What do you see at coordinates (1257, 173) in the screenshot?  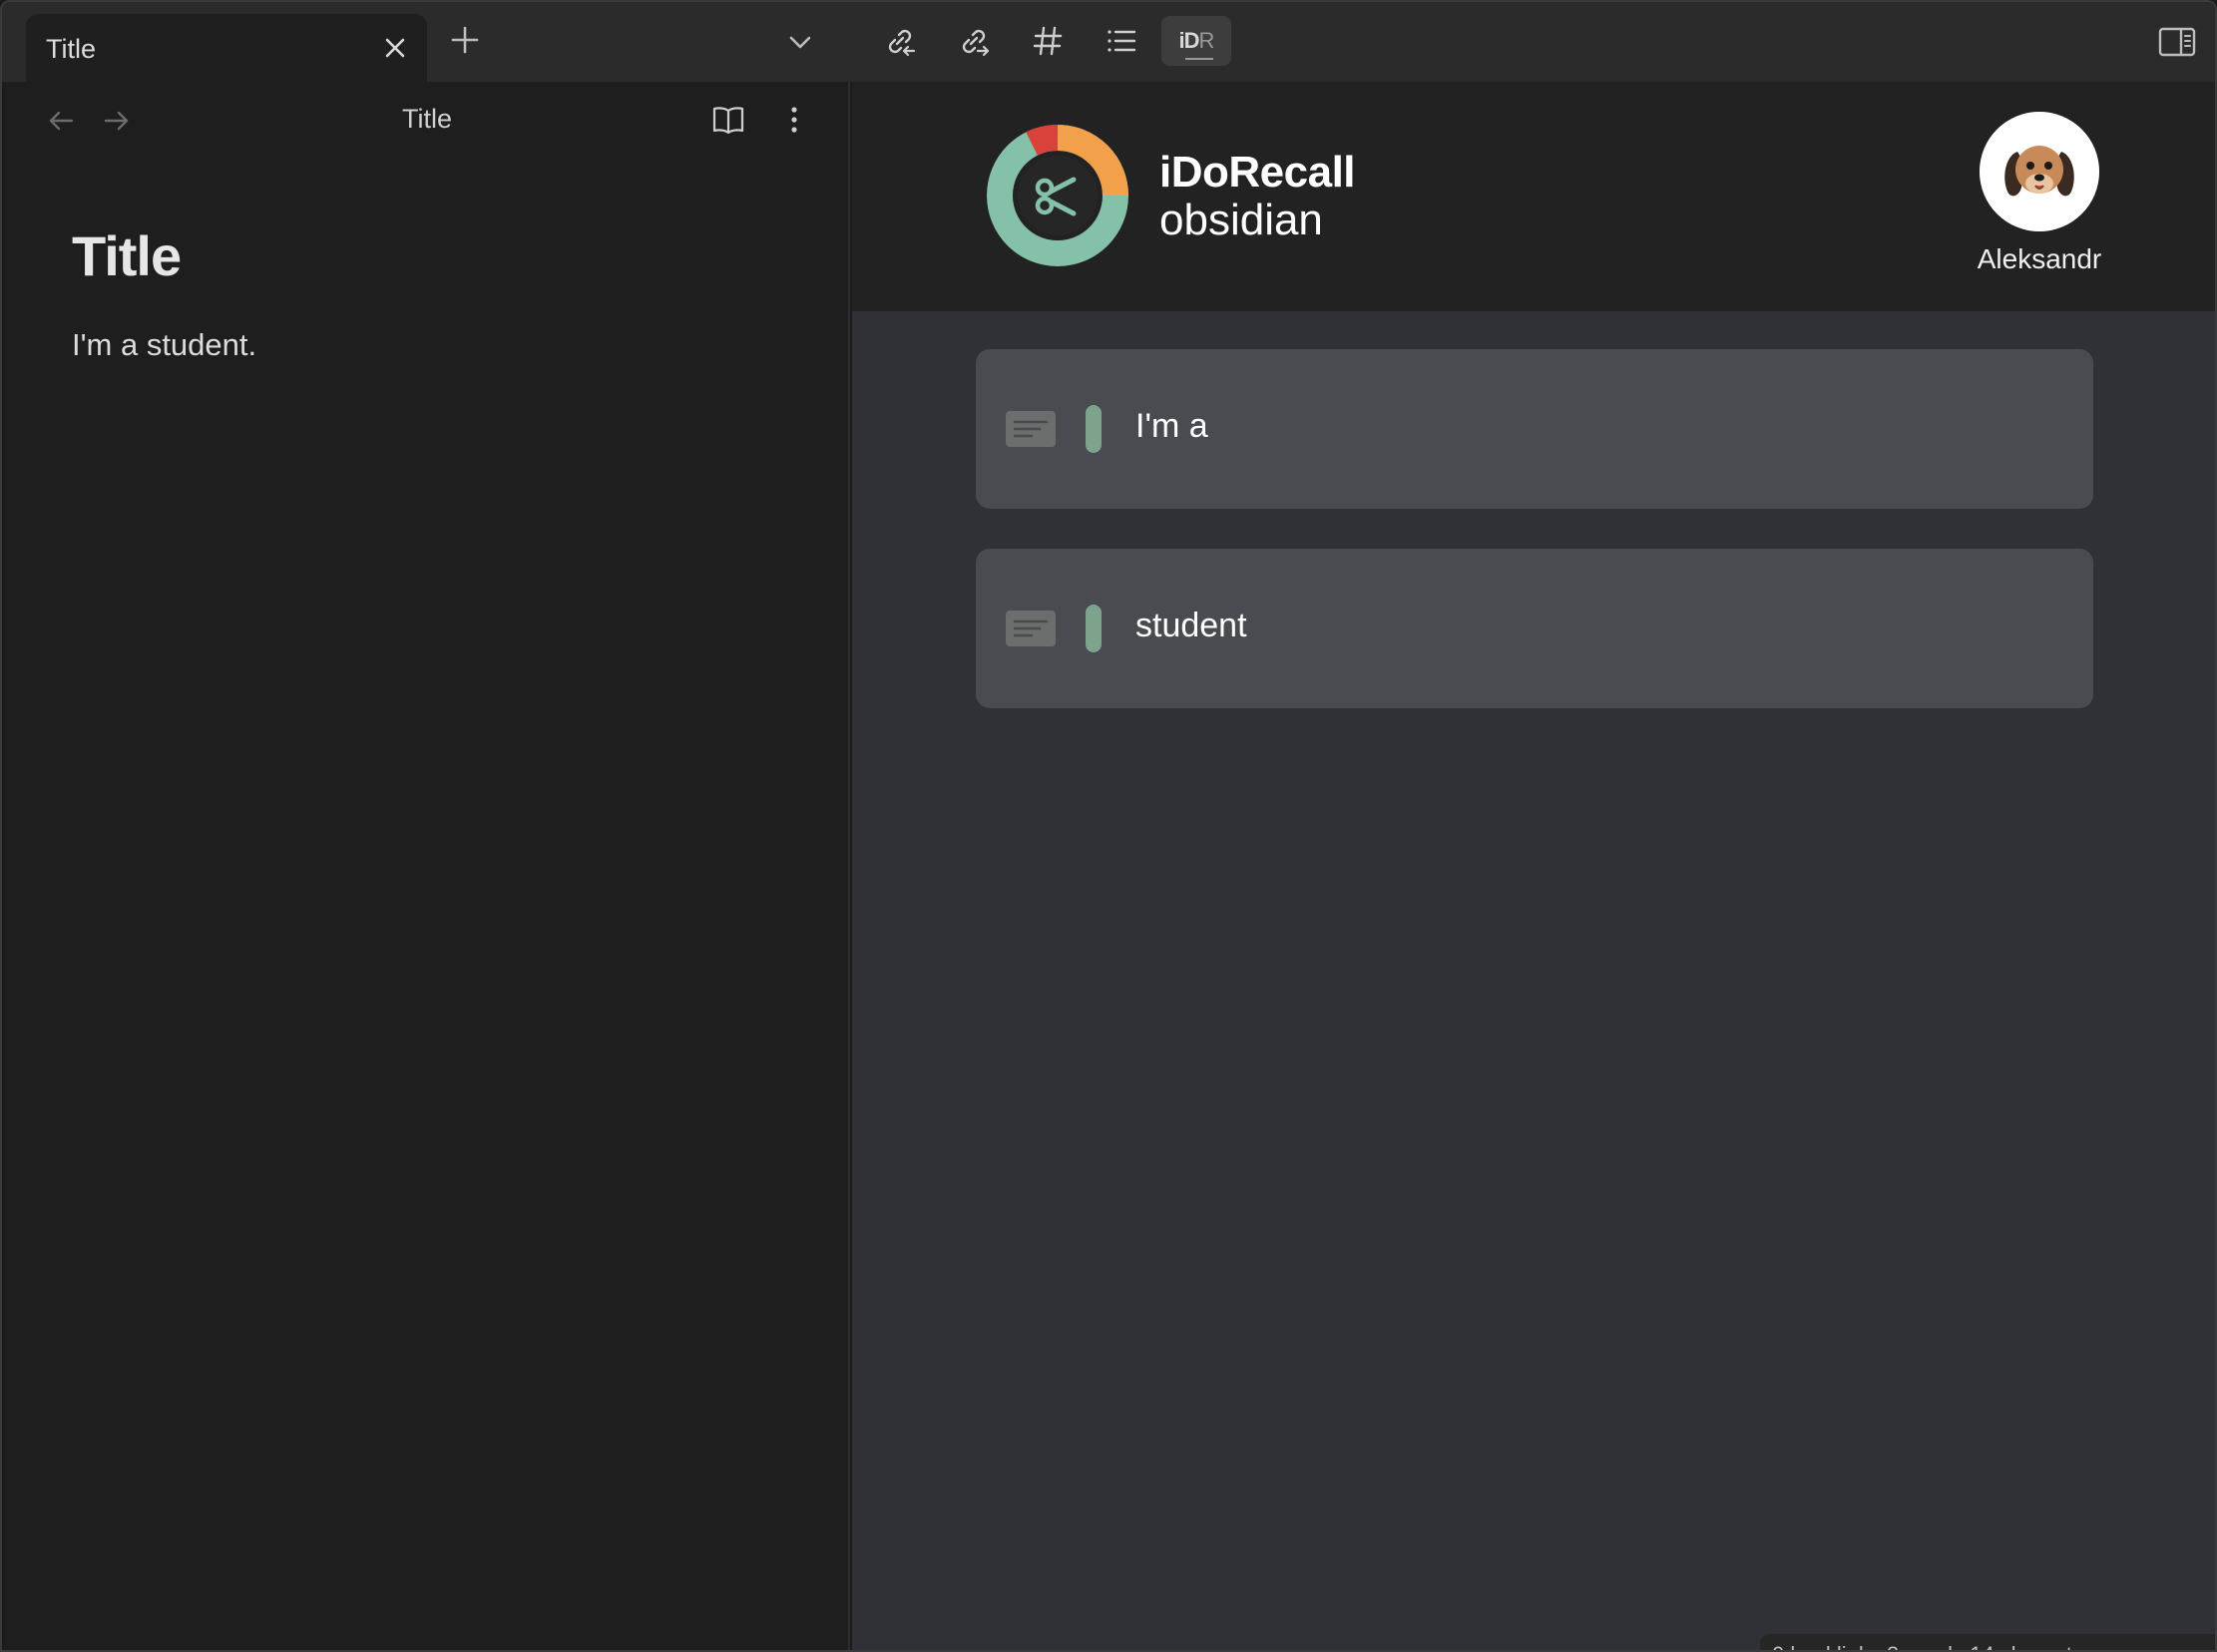 I see `brand-name: iDoRecall` at bounding box center [1257, 173].